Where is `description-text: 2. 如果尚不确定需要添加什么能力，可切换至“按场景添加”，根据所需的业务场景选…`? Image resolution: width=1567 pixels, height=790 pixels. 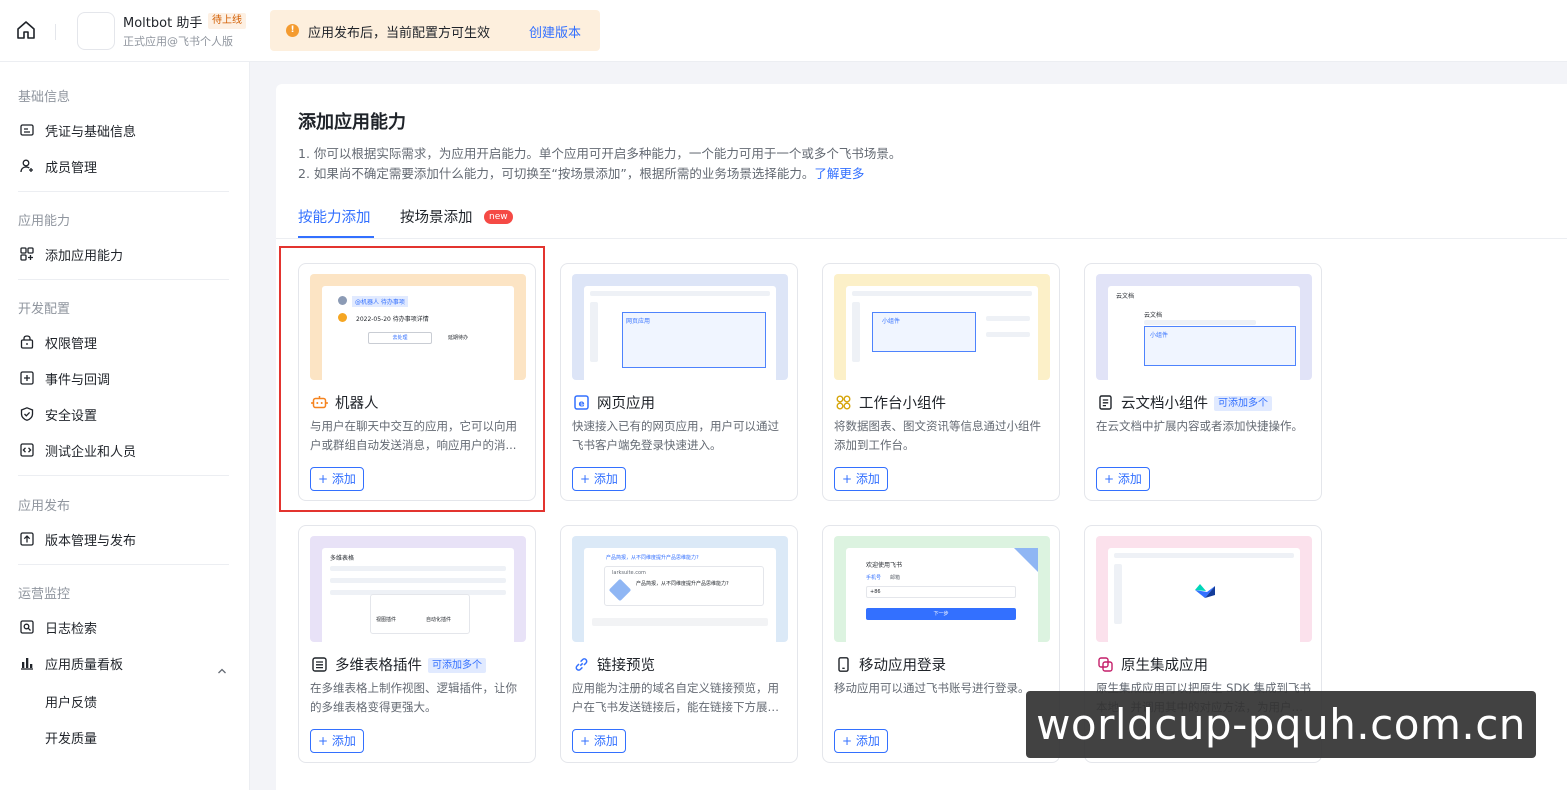
description-text: 2. 如果尚不确定需要添加什么能力，可切换至“按场景添加”，根据所需的业务场景选… is located at coordinates (556, 173).